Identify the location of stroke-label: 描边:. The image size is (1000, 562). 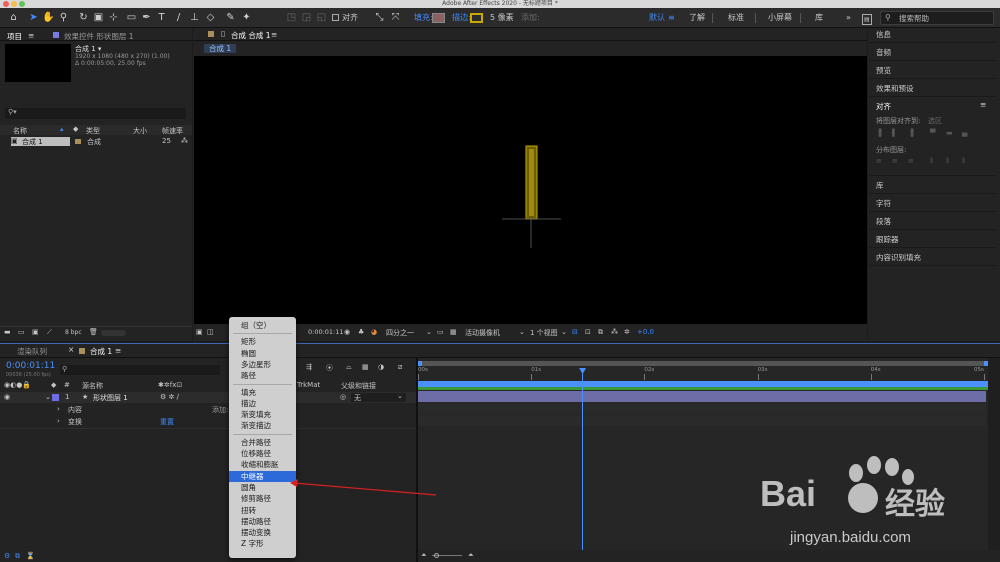
(461, 18).